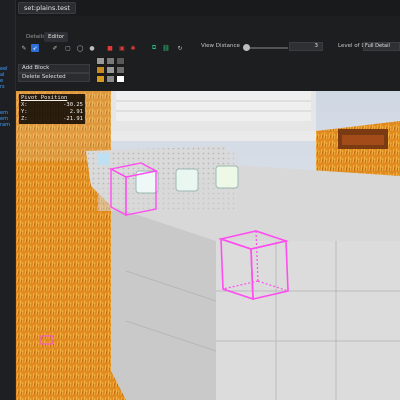 This screenshot has width=400, height=400. What do you see at coordinates (166, 48) in the screenshot?
I see `link-green-icon: ⛓` at bounding box center [166, 48].